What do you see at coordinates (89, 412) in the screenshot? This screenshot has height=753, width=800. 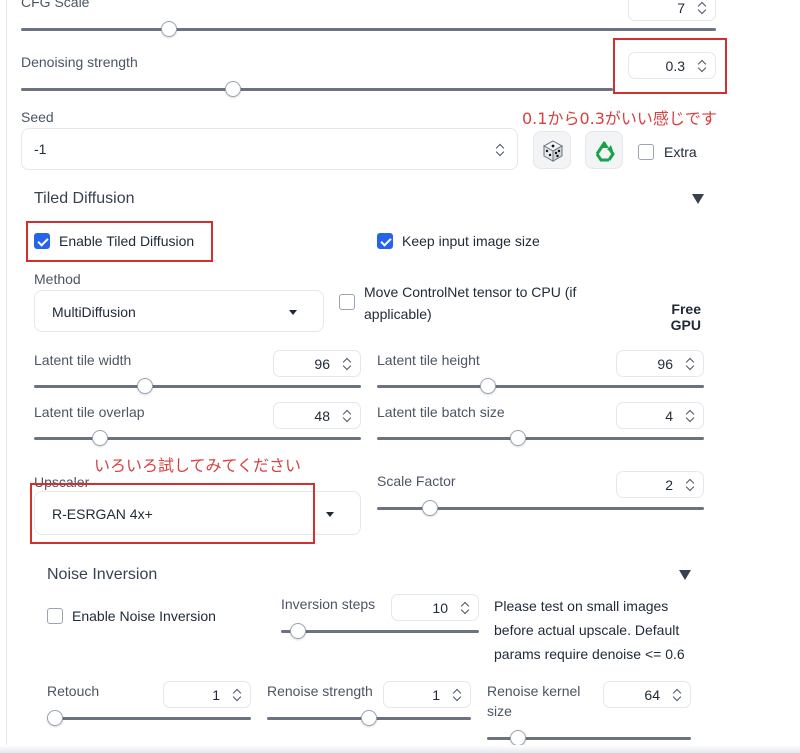 I see `tile-overlap-label: Latent tile overlap` at bounding box center [89, 412].